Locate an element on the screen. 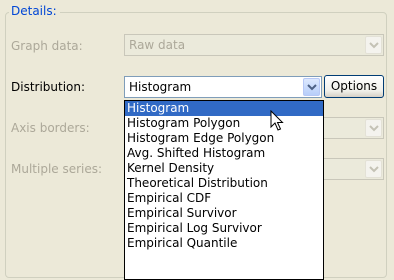  details-title: Details: is located at coordinates (34, 11).